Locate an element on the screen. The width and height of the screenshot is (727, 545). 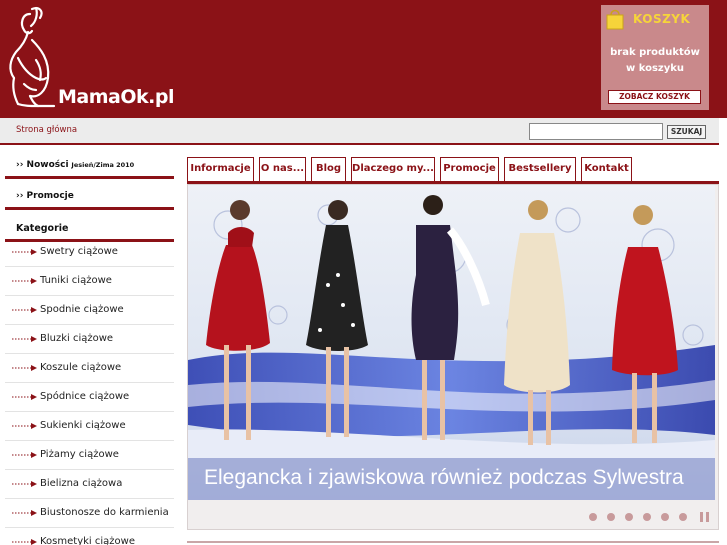
category-label: Bluzki ciążowe is located at coordinates (77, 338).